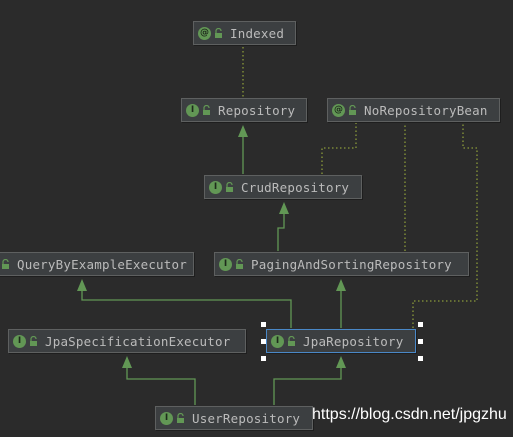 This screenshot has width=513, height=437. Describe the element at coordinates (426, 110) in the screenshot. I see `node-label: NoRepositoryBean` at that location.